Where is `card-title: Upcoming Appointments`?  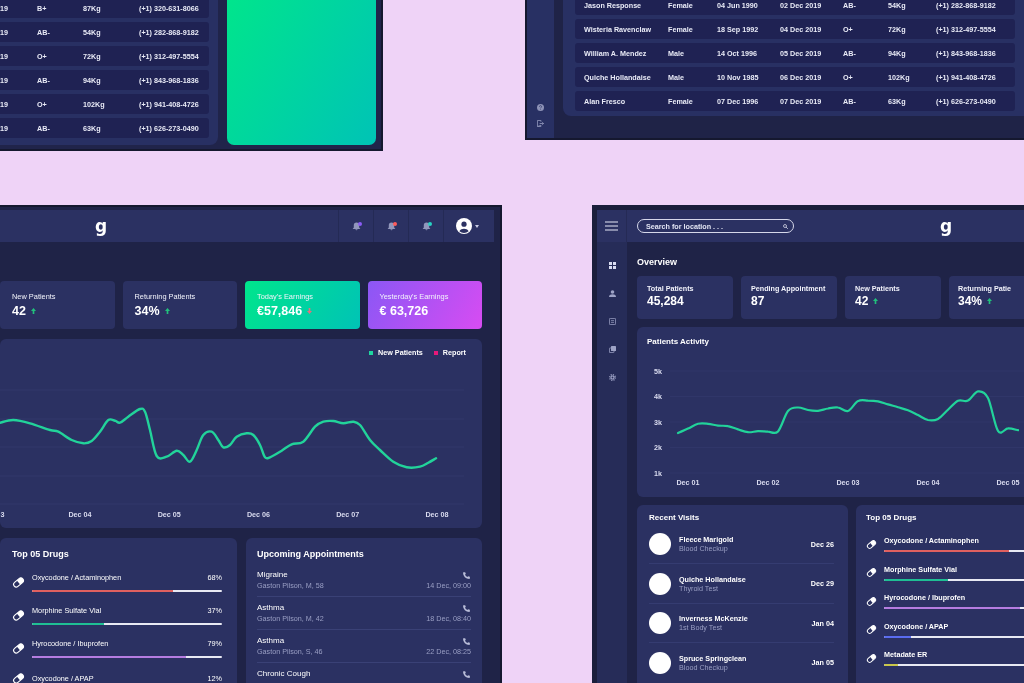
card-title: Upcoming Appointments is located at coordinates (311, 554).